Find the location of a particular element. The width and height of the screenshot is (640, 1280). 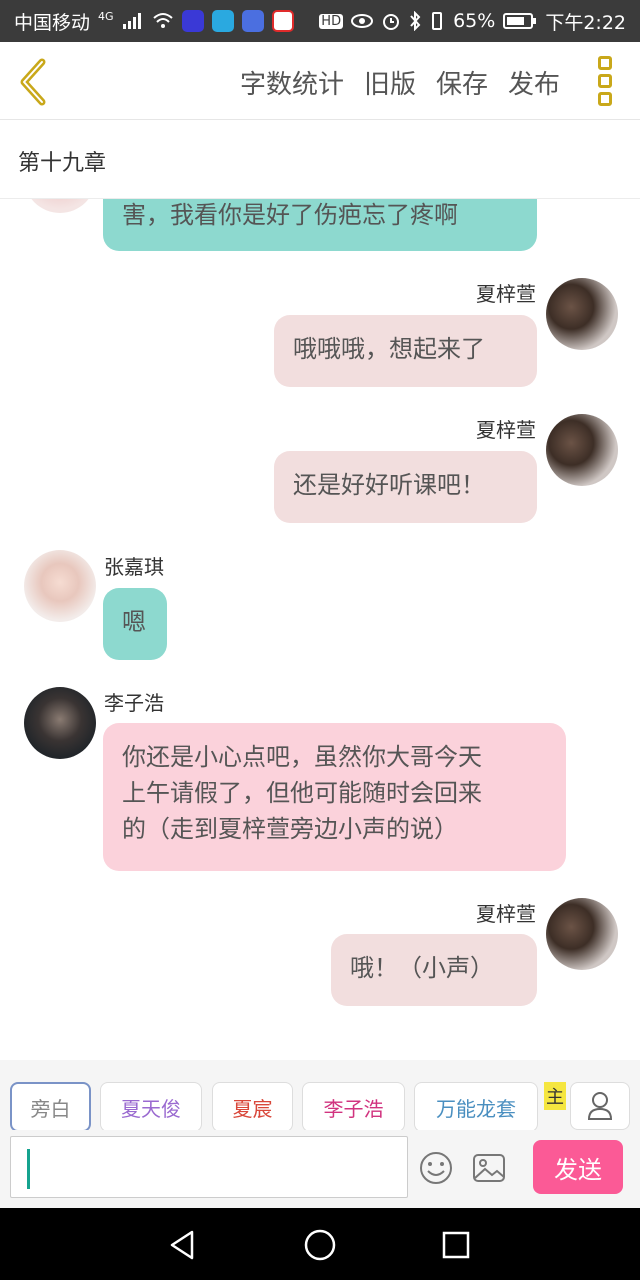

nav-recents-icon is located at coordinates (456, 1245).